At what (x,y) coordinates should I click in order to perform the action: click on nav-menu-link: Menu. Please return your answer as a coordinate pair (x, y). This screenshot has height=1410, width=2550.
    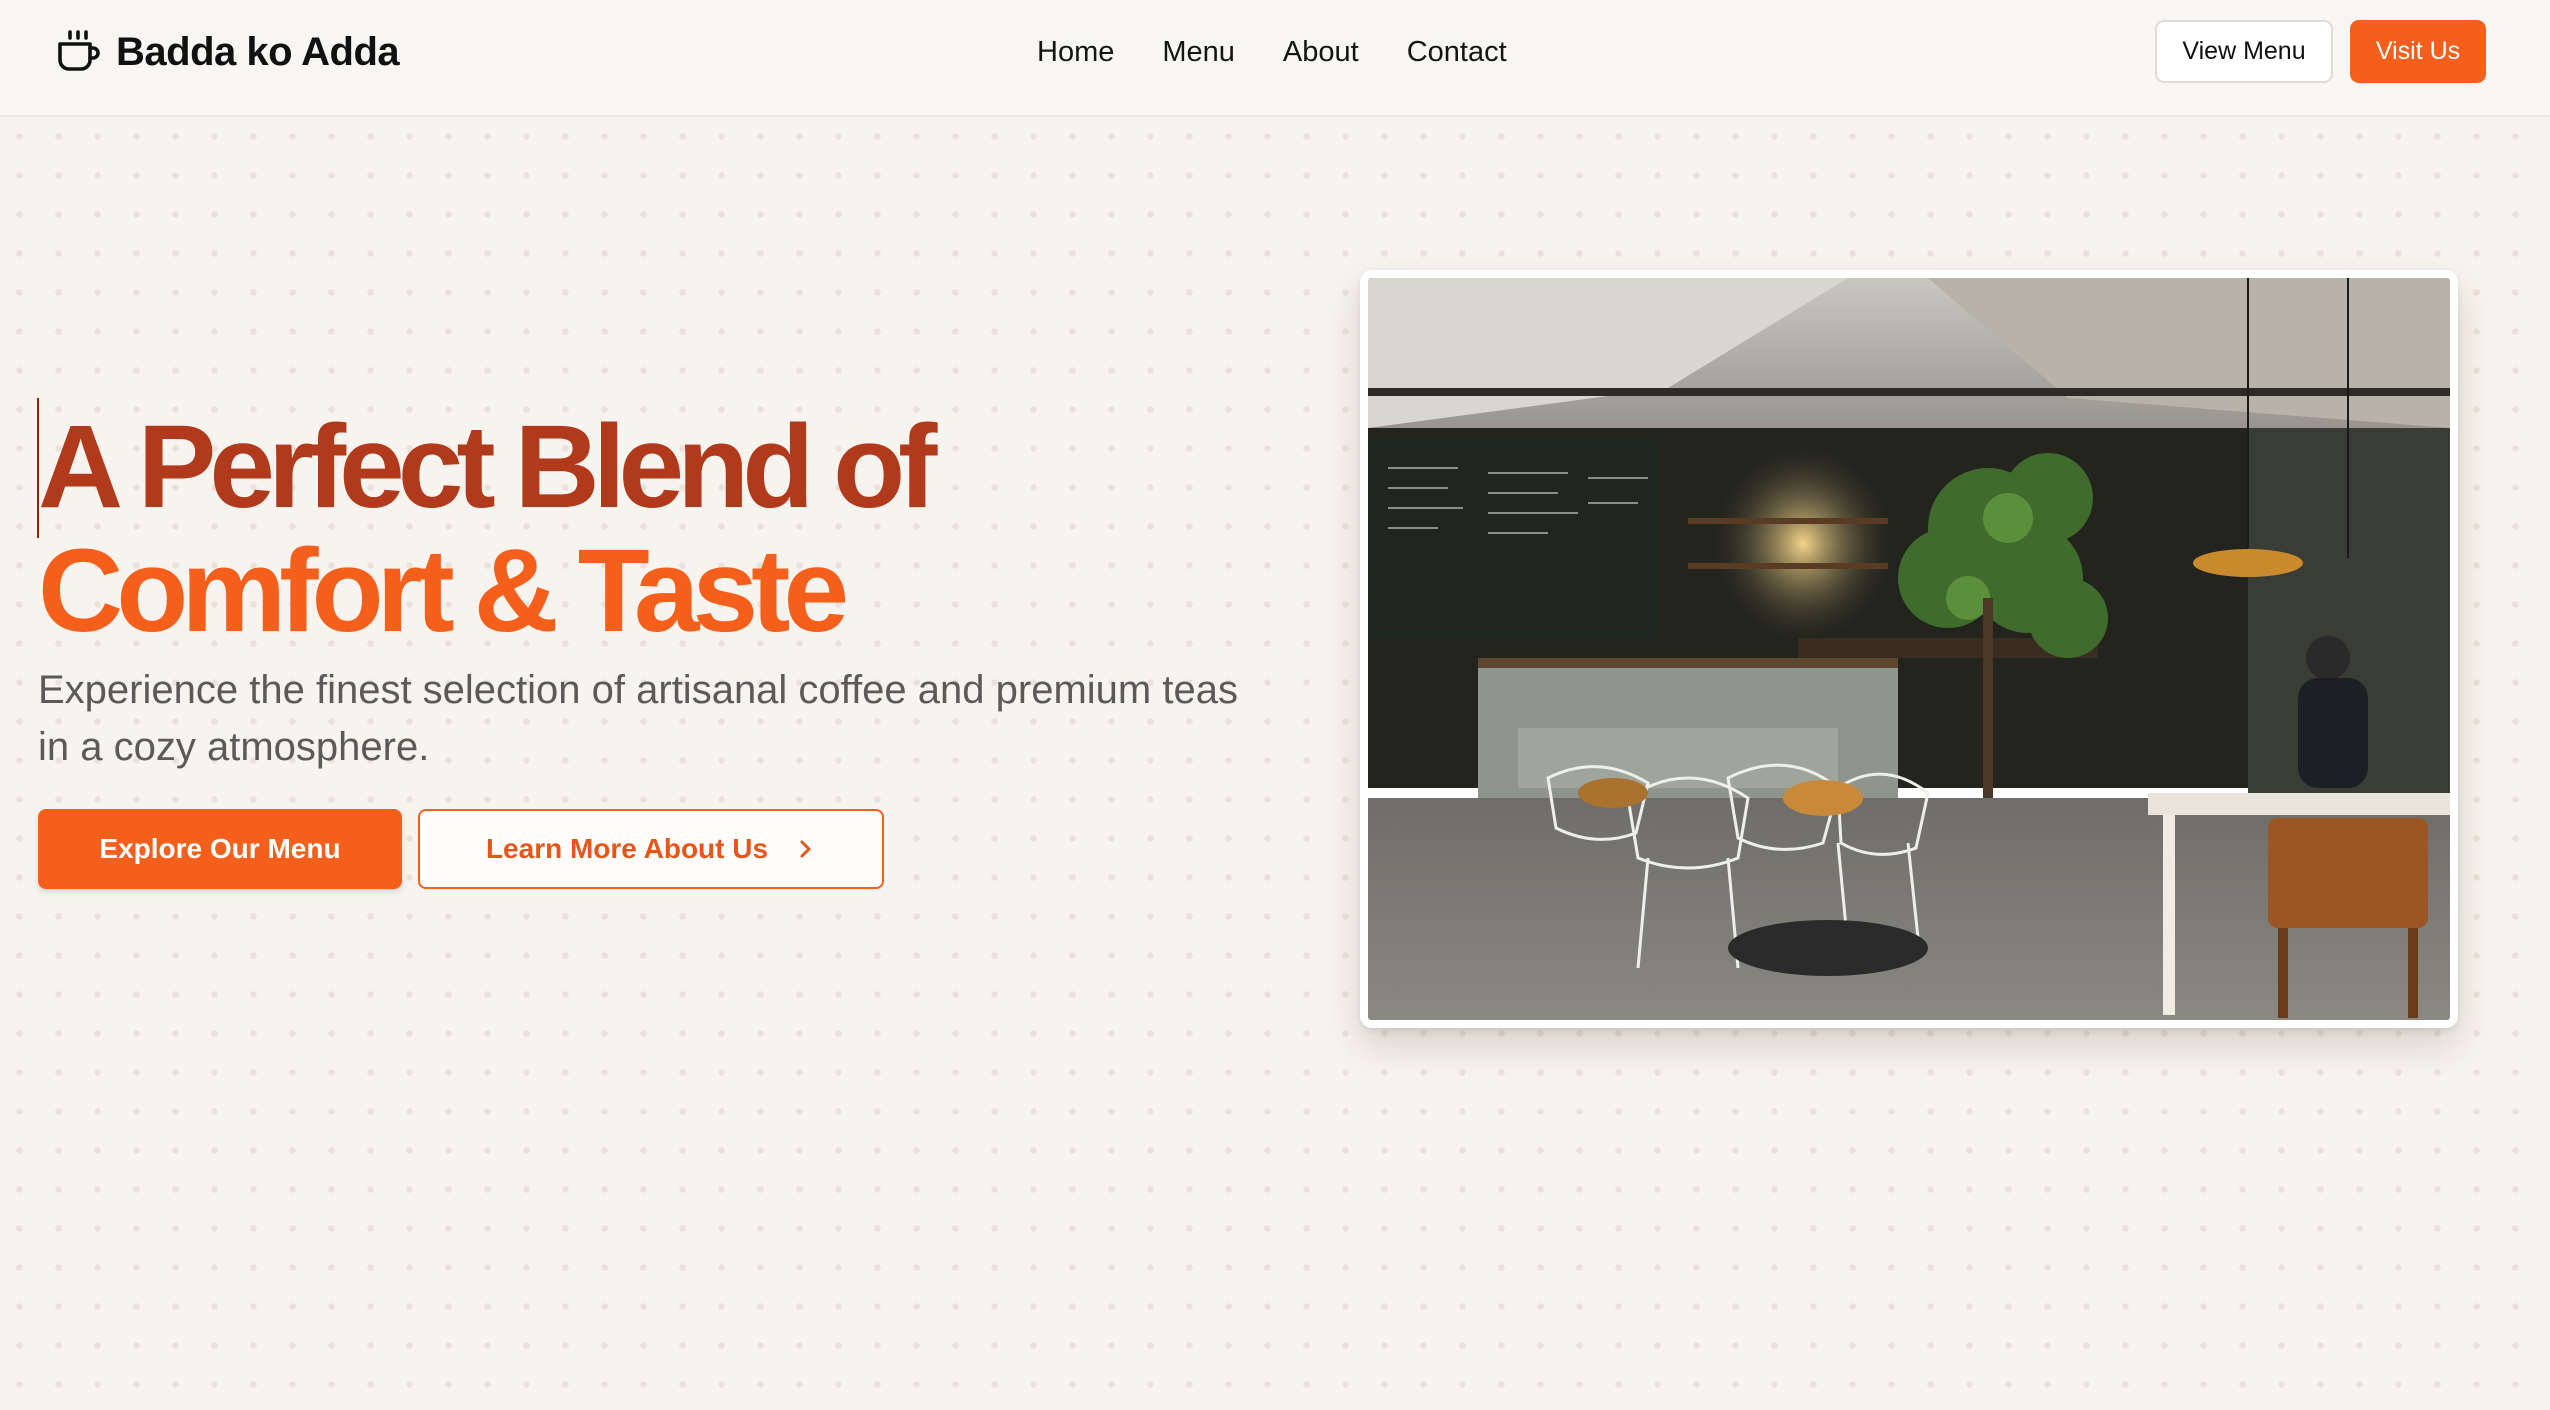
    Looking at the image, I should click on (1198, 52).